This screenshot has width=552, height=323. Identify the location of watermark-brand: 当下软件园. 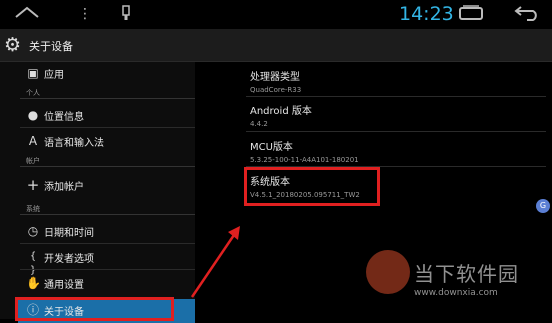
(466, 274).